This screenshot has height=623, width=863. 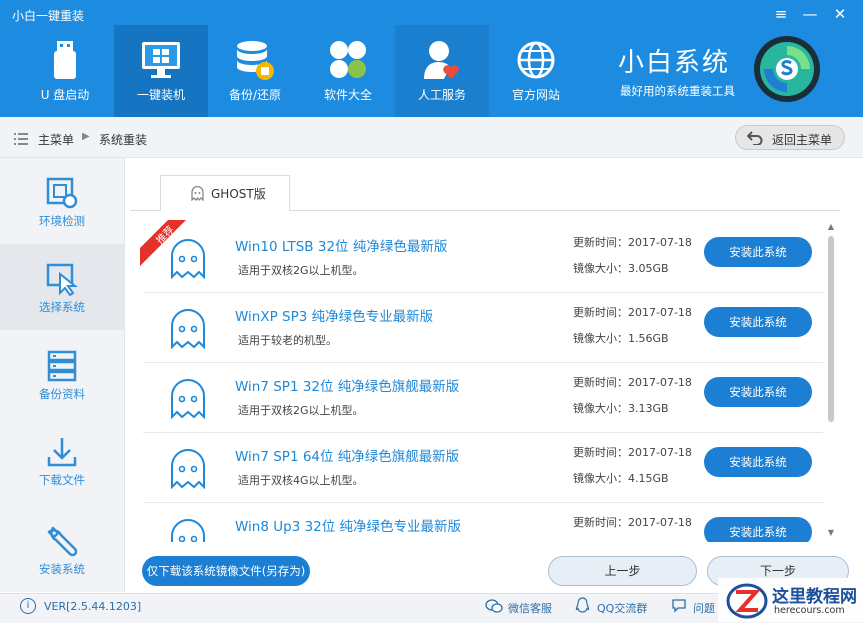 What do you see at coordinates (62, 279) in the screenshot?
I see `cursor-select-icon` at bounding box center [62, 279].